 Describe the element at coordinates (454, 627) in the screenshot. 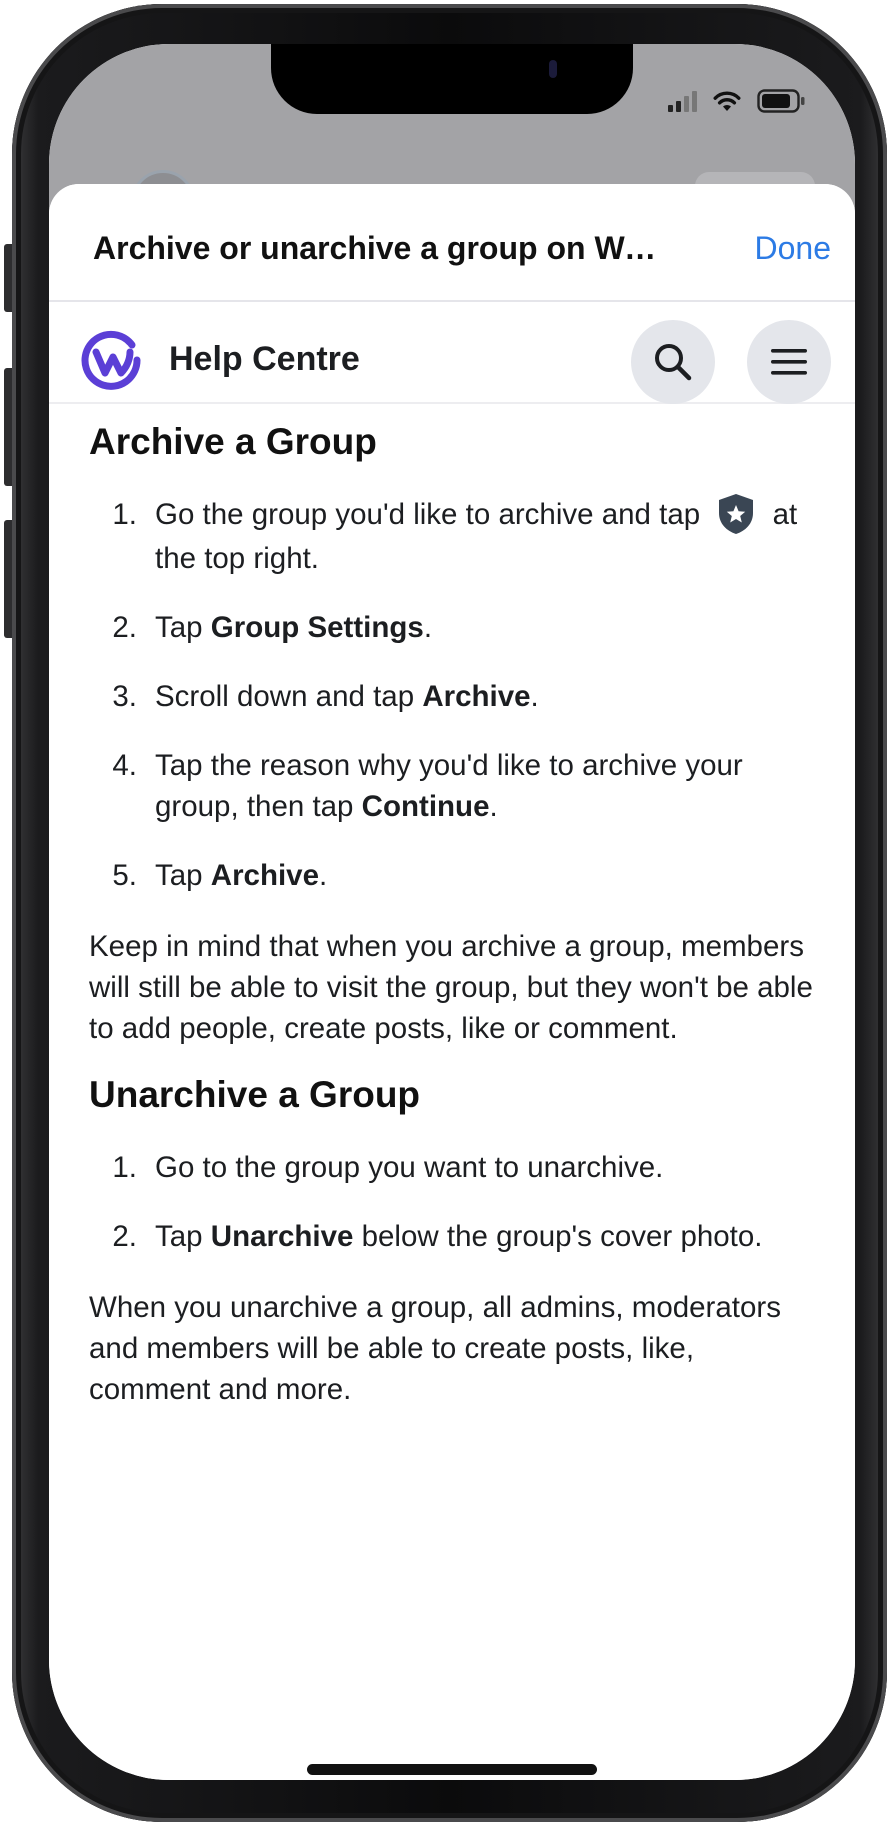

I see `archive-step-2: 2. Tap Group Settings.` at that location.